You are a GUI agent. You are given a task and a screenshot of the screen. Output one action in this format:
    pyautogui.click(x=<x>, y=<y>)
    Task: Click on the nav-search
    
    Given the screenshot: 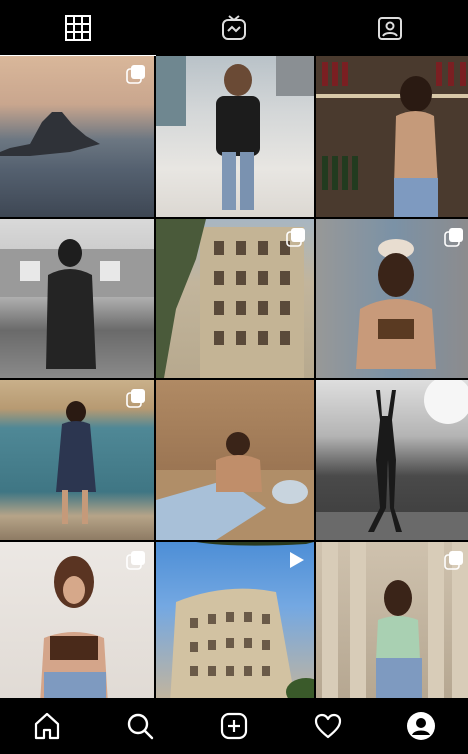 What is the action you would take?
    pyautogui.click(x=140, y=726)
    